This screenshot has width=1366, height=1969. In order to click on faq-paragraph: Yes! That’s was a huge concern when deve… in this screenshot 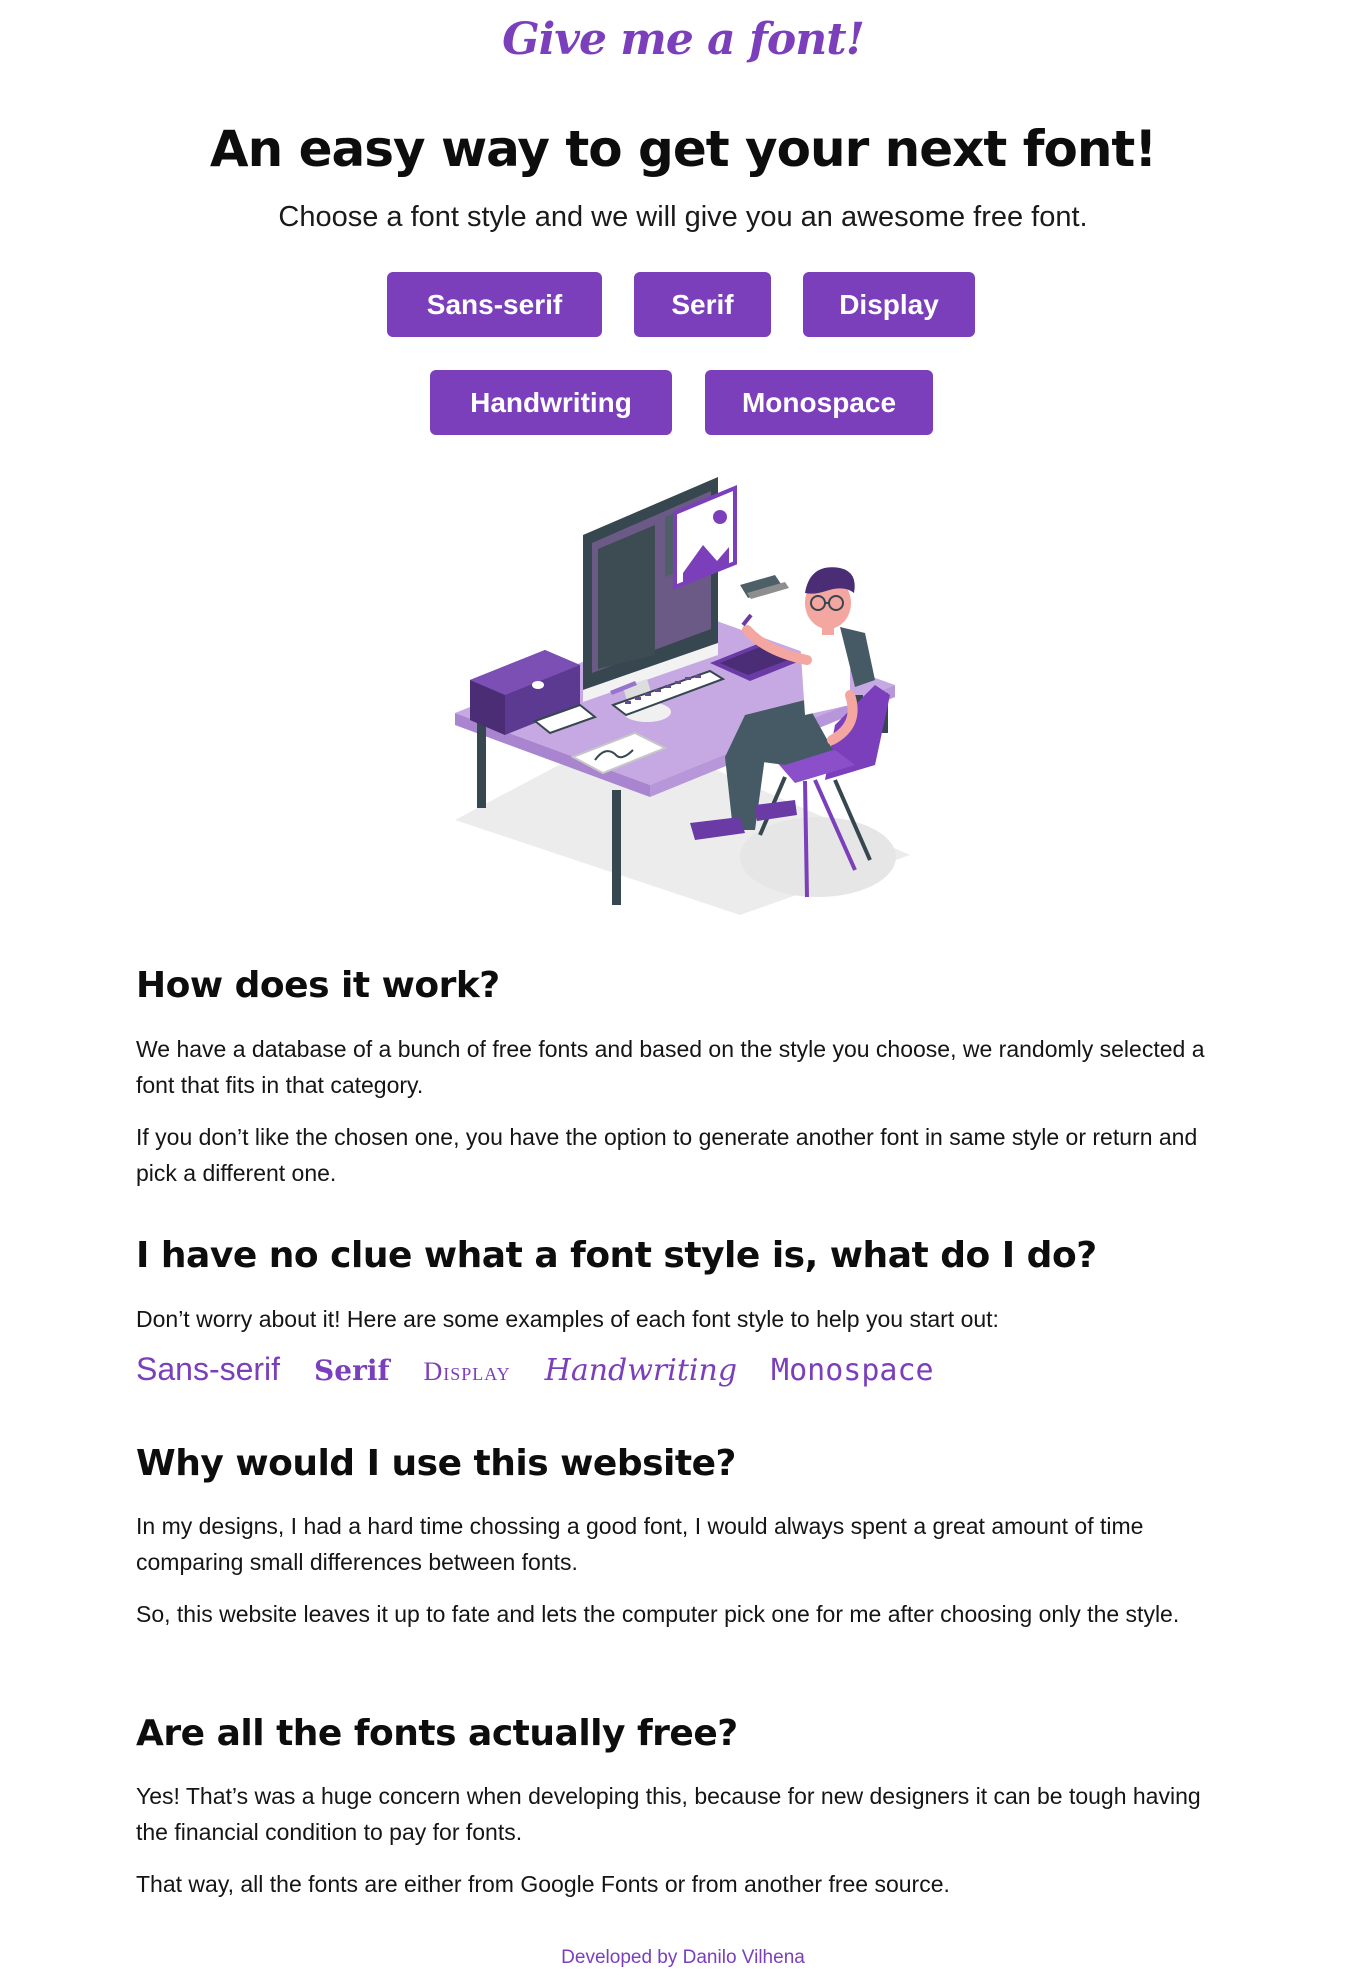, I will do `click(668, 1814)`.